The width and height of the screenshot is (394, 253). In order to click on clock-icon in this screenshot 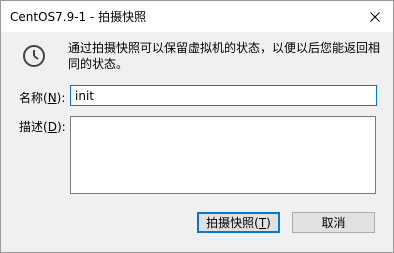, I will do `click(34, 56)`.